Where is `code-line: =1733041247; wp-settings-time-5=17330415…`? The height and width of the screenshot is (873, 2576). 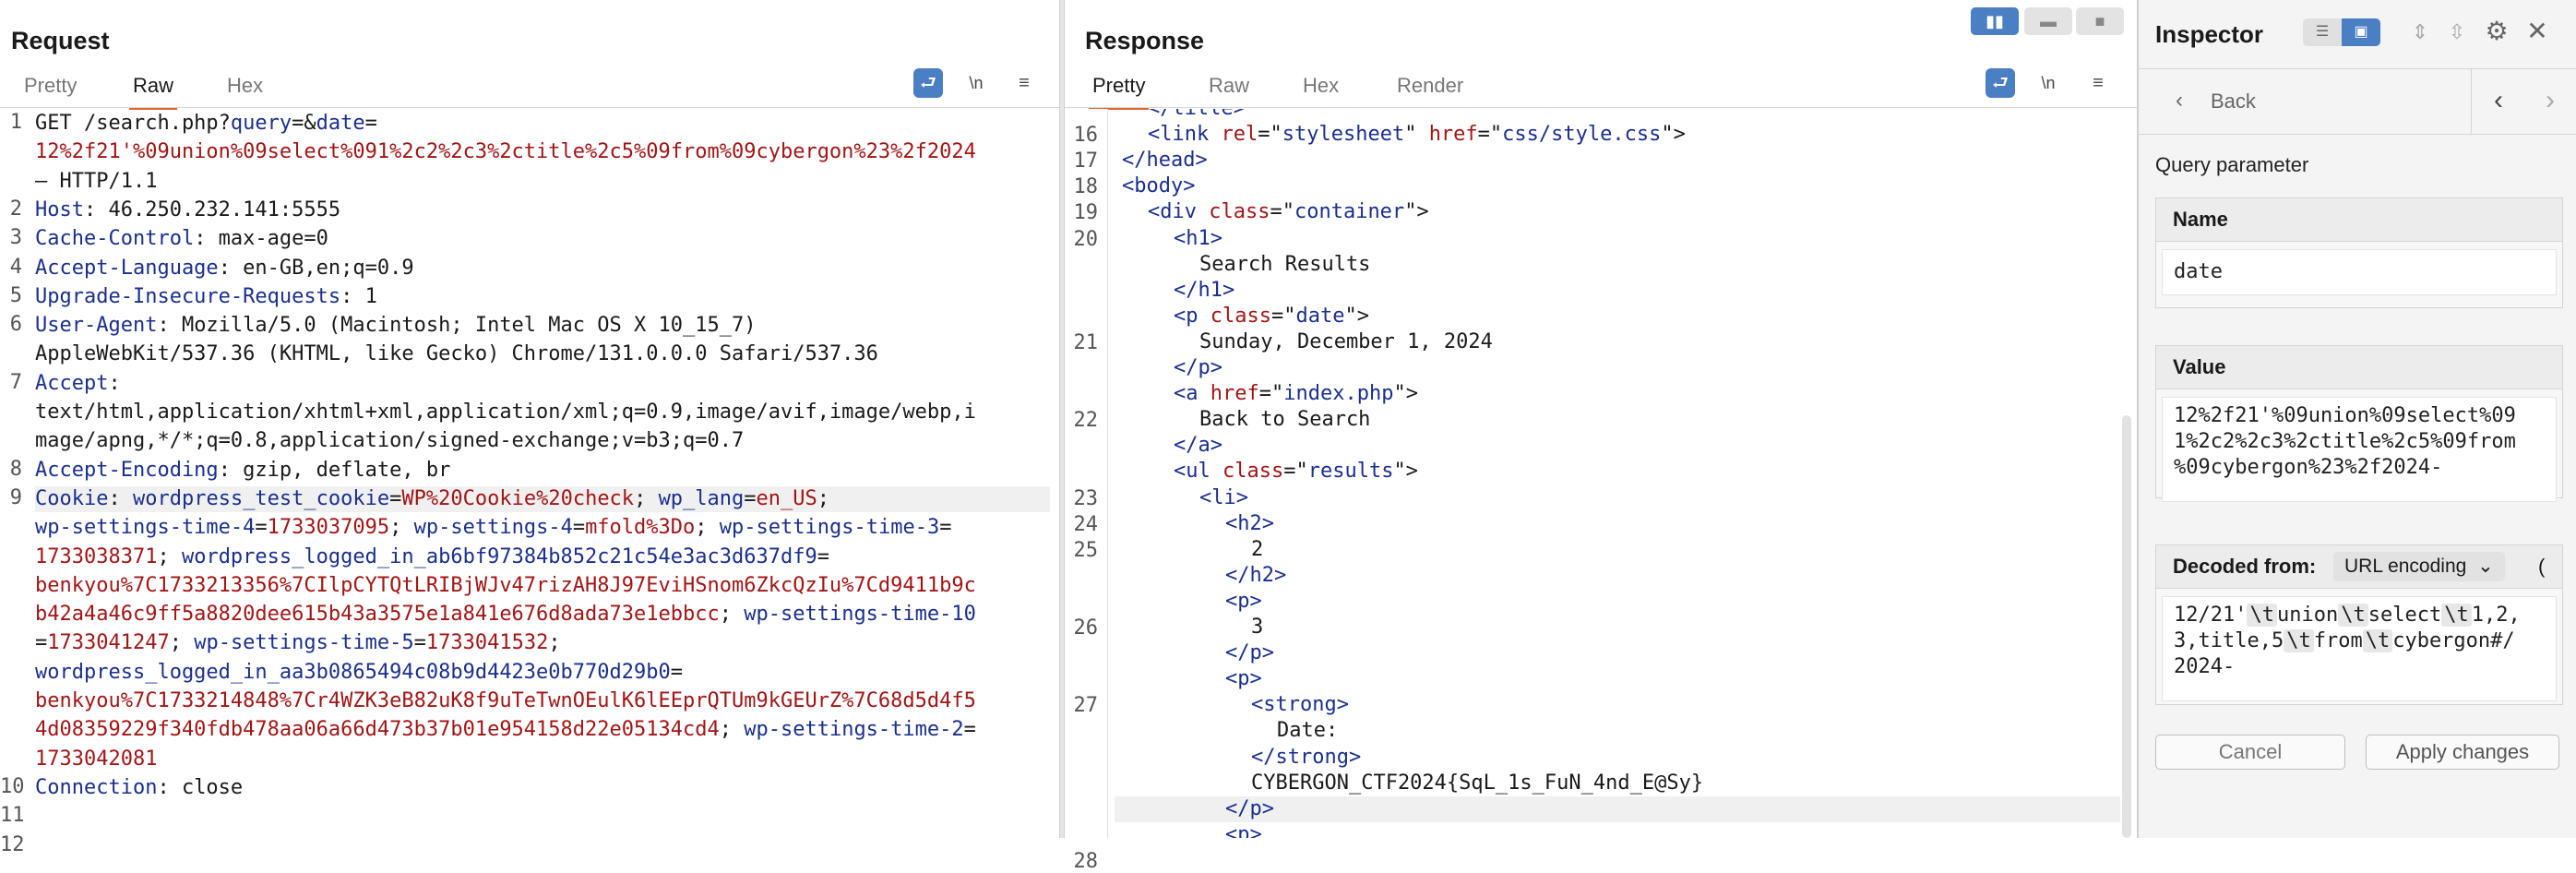
code-line: =1733041247; wp-settings-time-5=17330415… is located at coordinates (298, 643).